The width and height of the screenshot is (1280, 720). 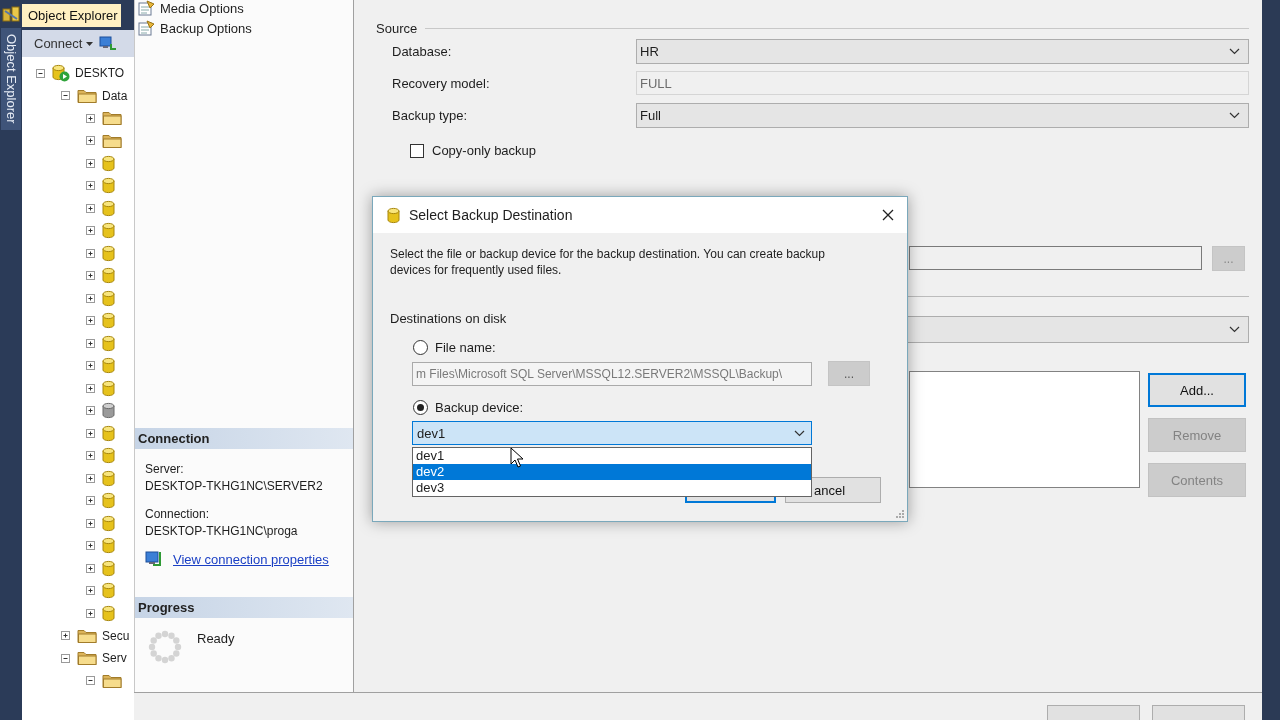 I want to click on page-item: Backup Options, so click(x=206, y=28).